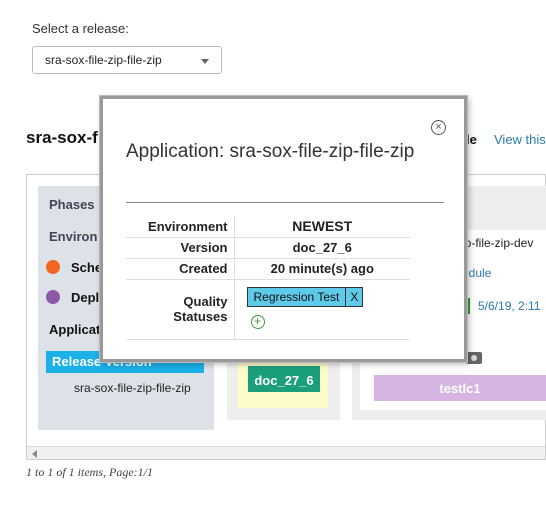 The image size is (546, 528). What do you see at coordinates (53, 297) in the screenshot?
I see `deploy-dot-icon` at bounding box center [53, 297].